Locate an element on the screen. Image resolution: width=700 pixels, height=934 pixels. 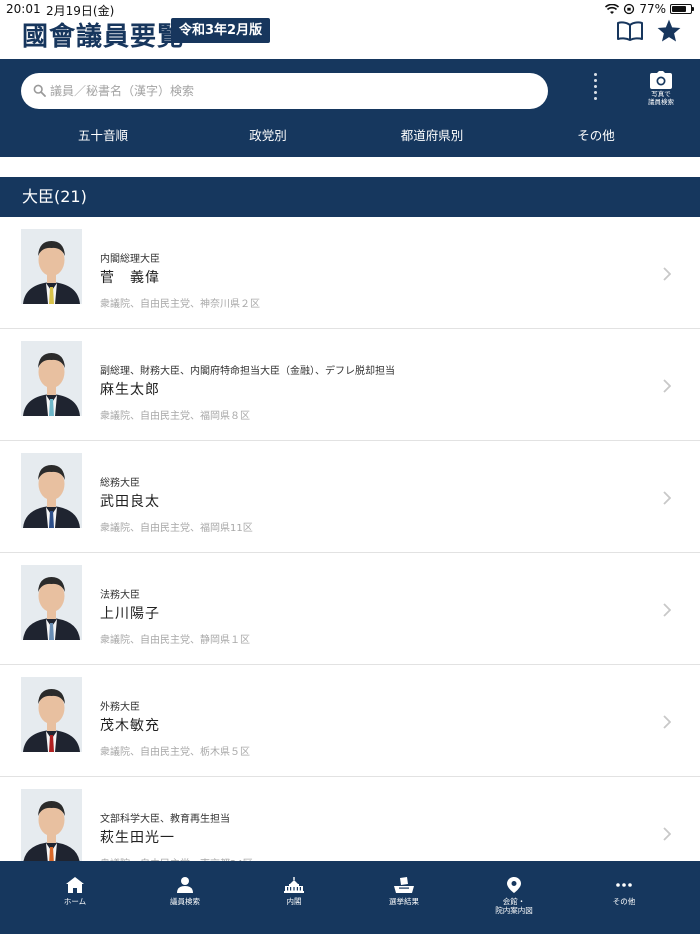
more-vertical-icon is located at coordinates (595, 91).